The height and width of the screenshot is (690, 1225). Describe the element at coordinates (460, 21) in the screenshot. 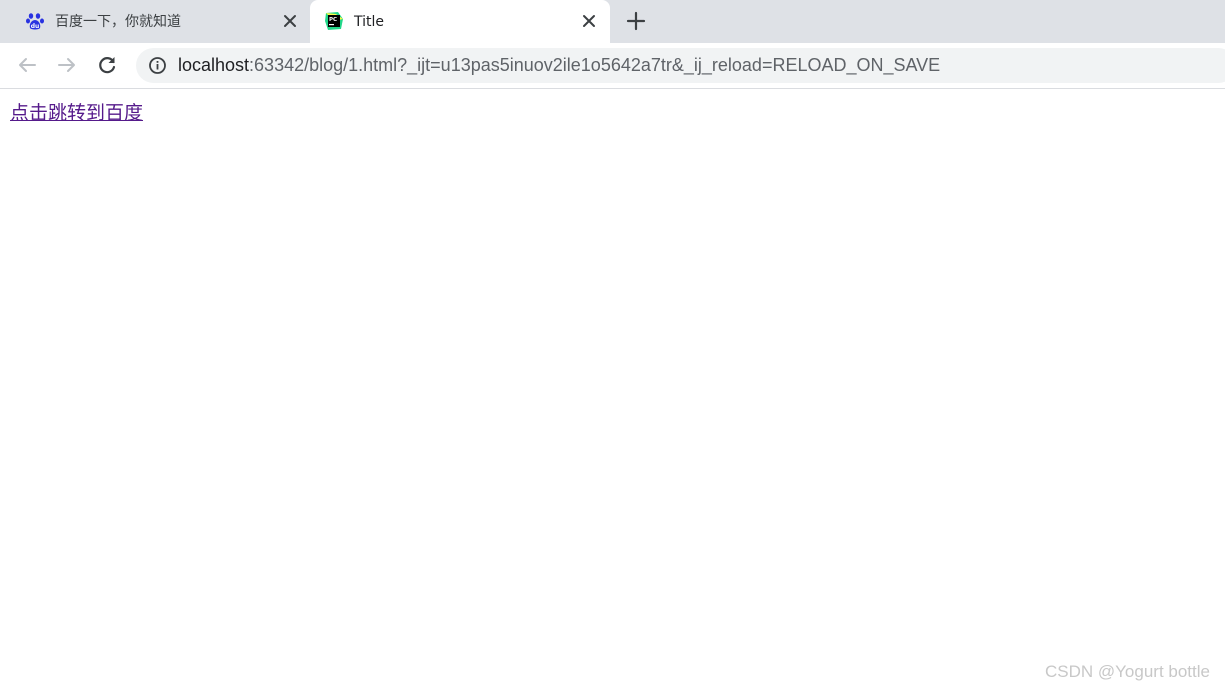

I see `tab-title-active: PC Title` at that location.